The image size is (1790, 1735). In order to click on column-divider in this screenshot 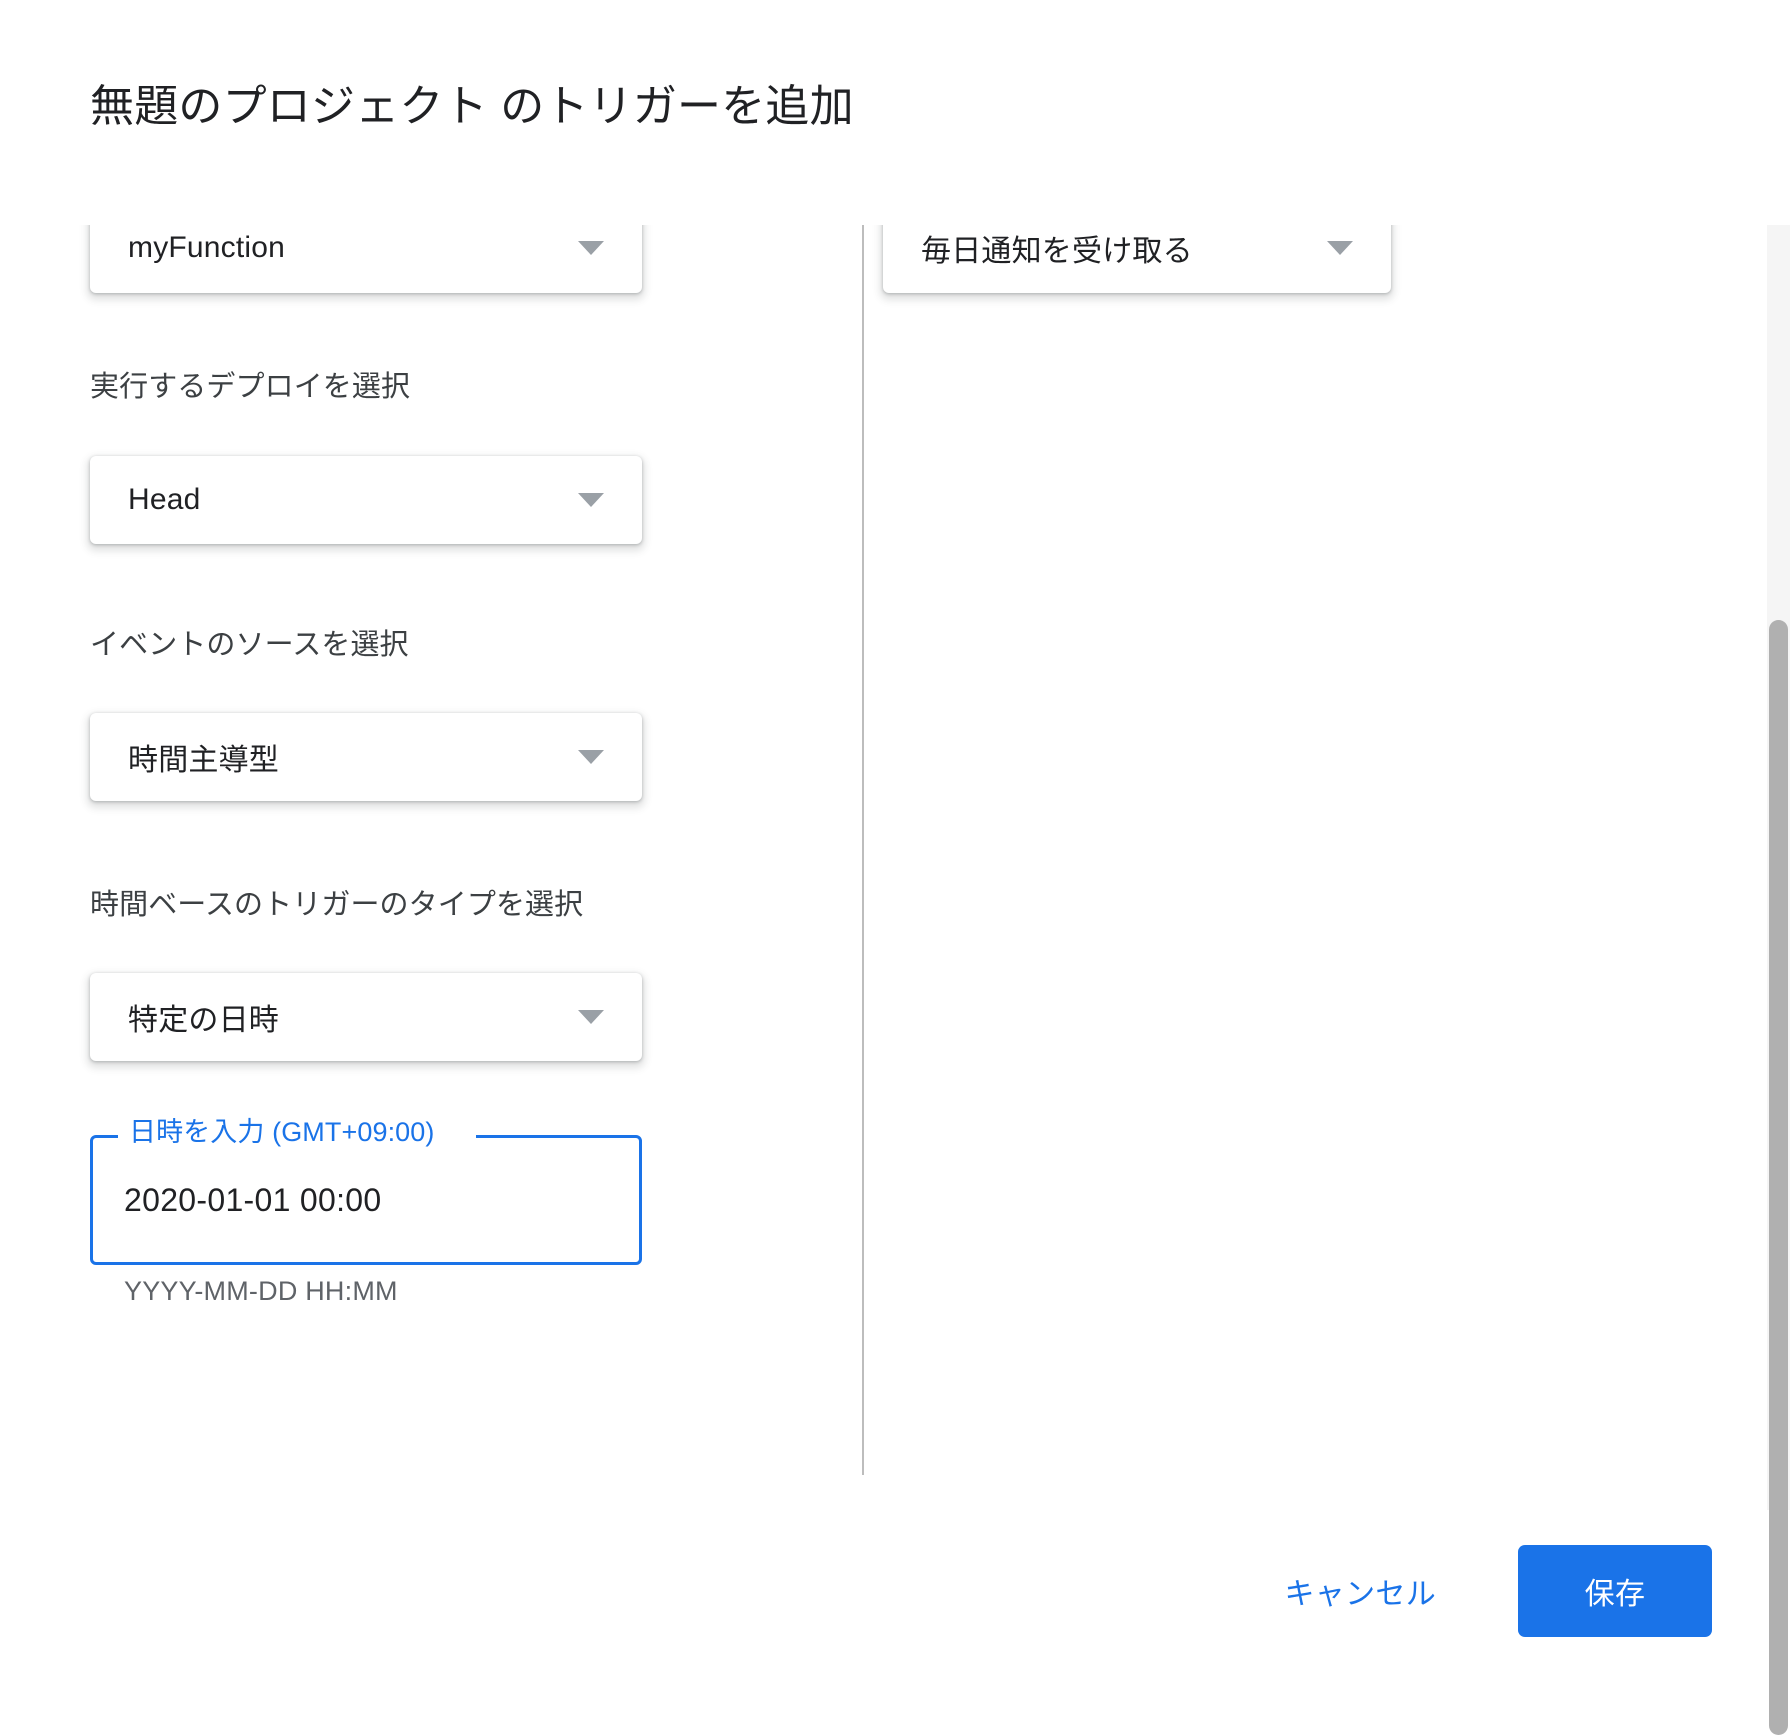, I will do `click(863, 850)`.